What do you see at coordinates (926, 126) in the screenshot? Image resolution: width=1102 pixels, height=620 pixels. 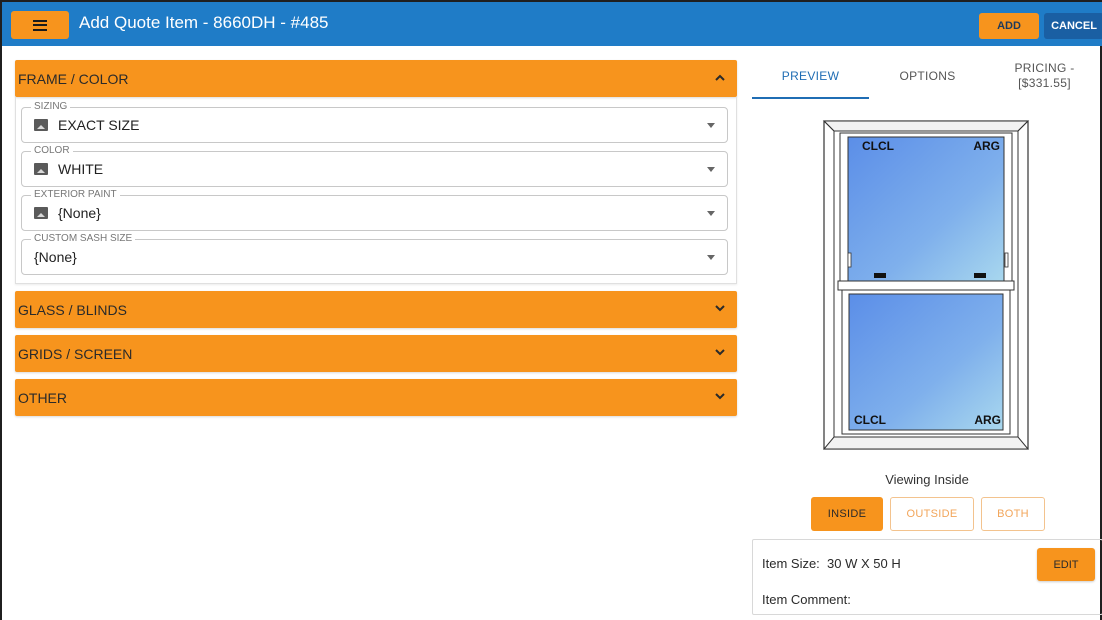 I see `frame-top-bevel` at bounding box center [926, 126].